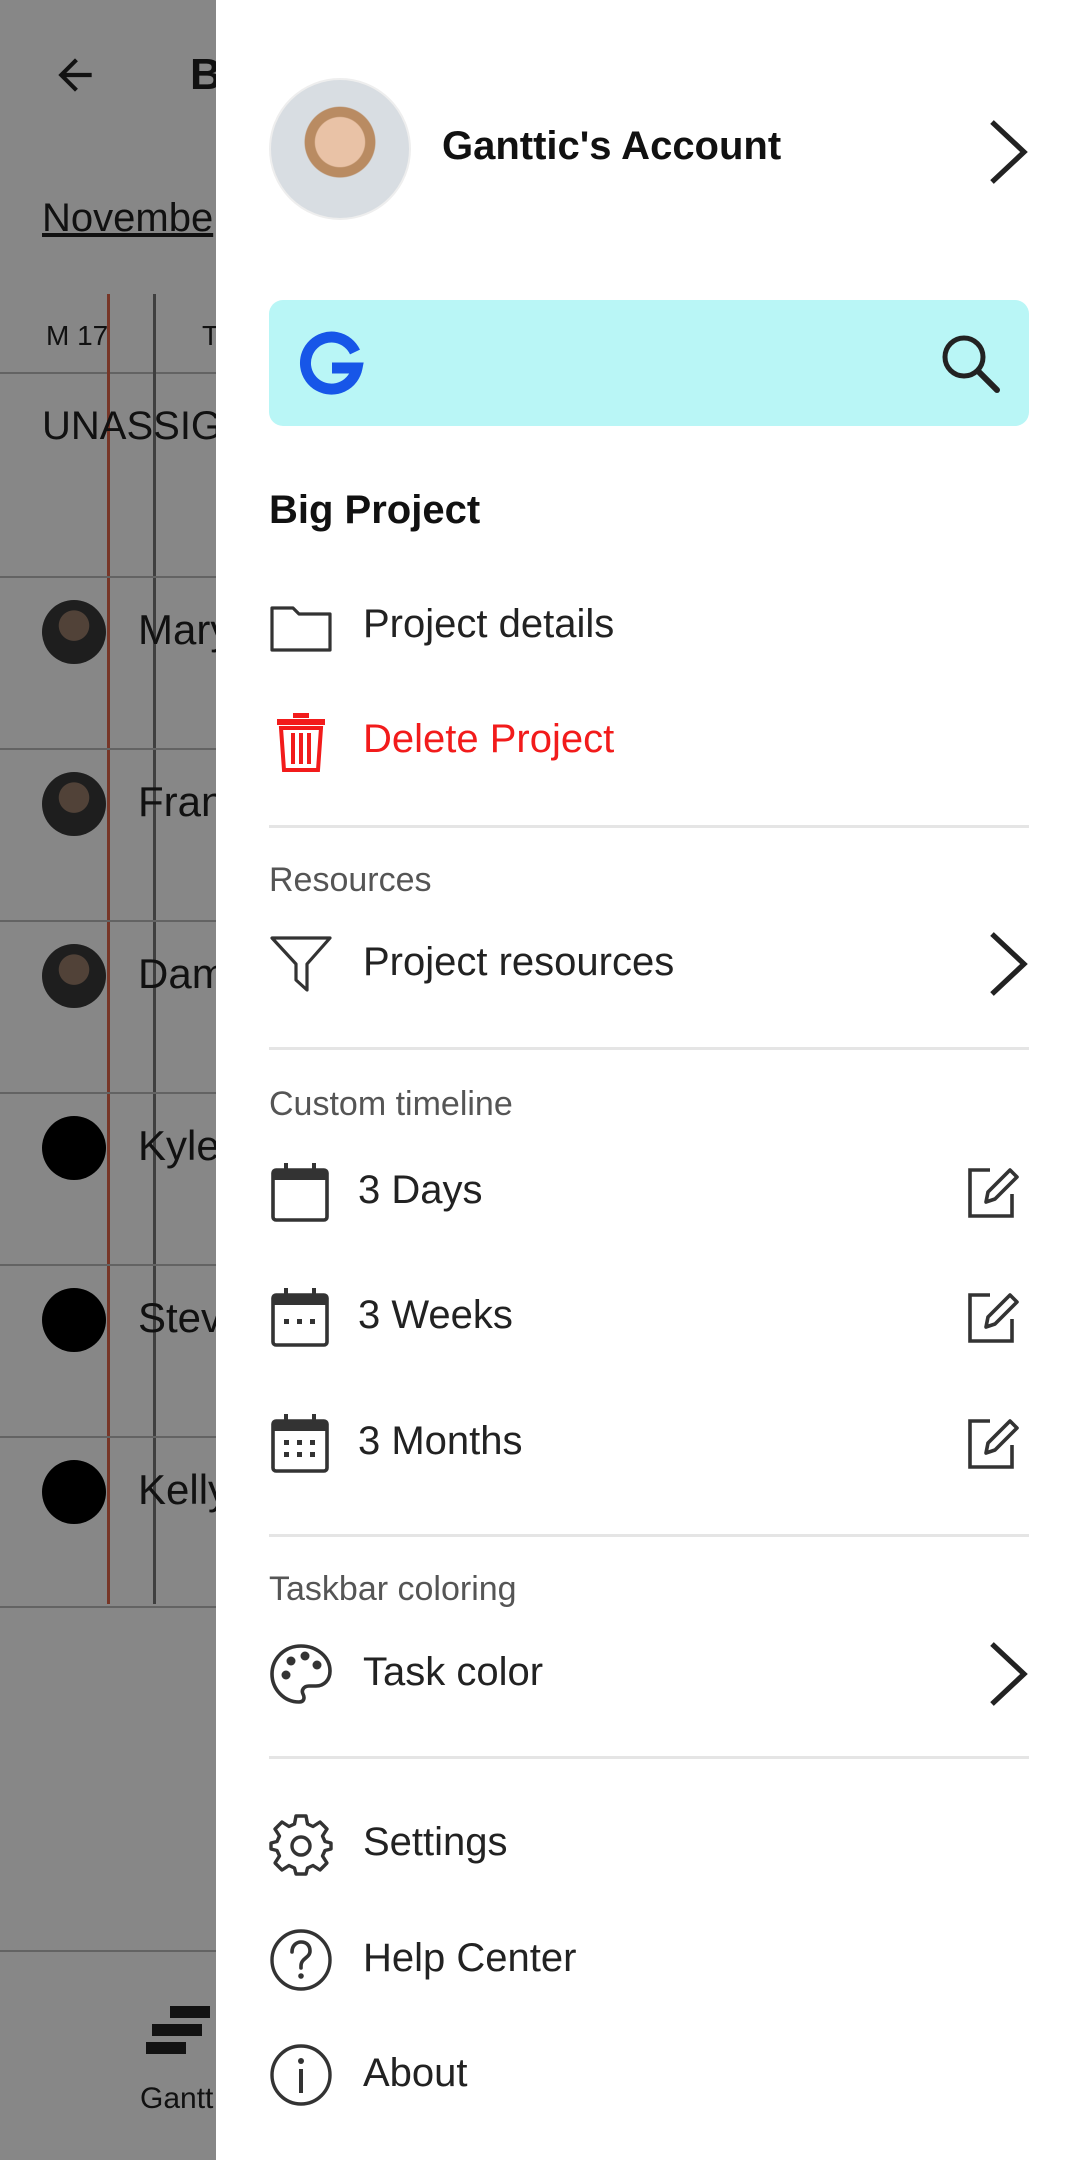  Describe the element at coordinates (648, 1192) in the screenshot. I see `timeline-item-3-days: 3 Days` at that location.